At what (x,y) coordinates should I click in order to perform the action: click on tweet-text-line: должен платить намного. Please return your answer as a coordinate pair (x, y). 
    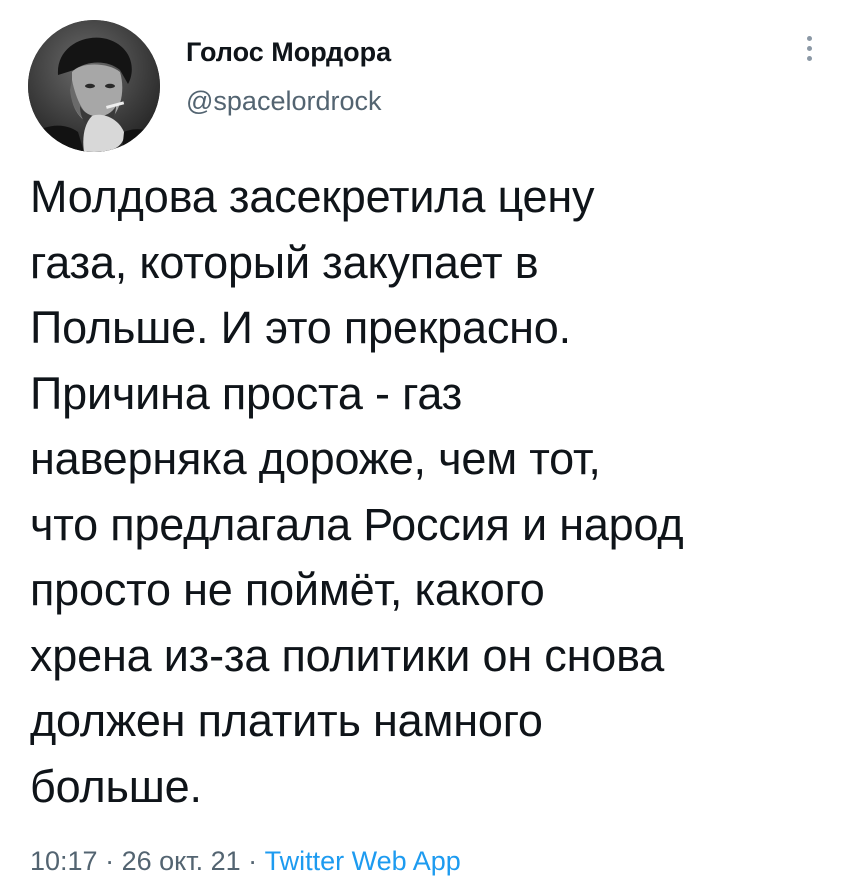
    Looking at the image, I should click on (286, 720).